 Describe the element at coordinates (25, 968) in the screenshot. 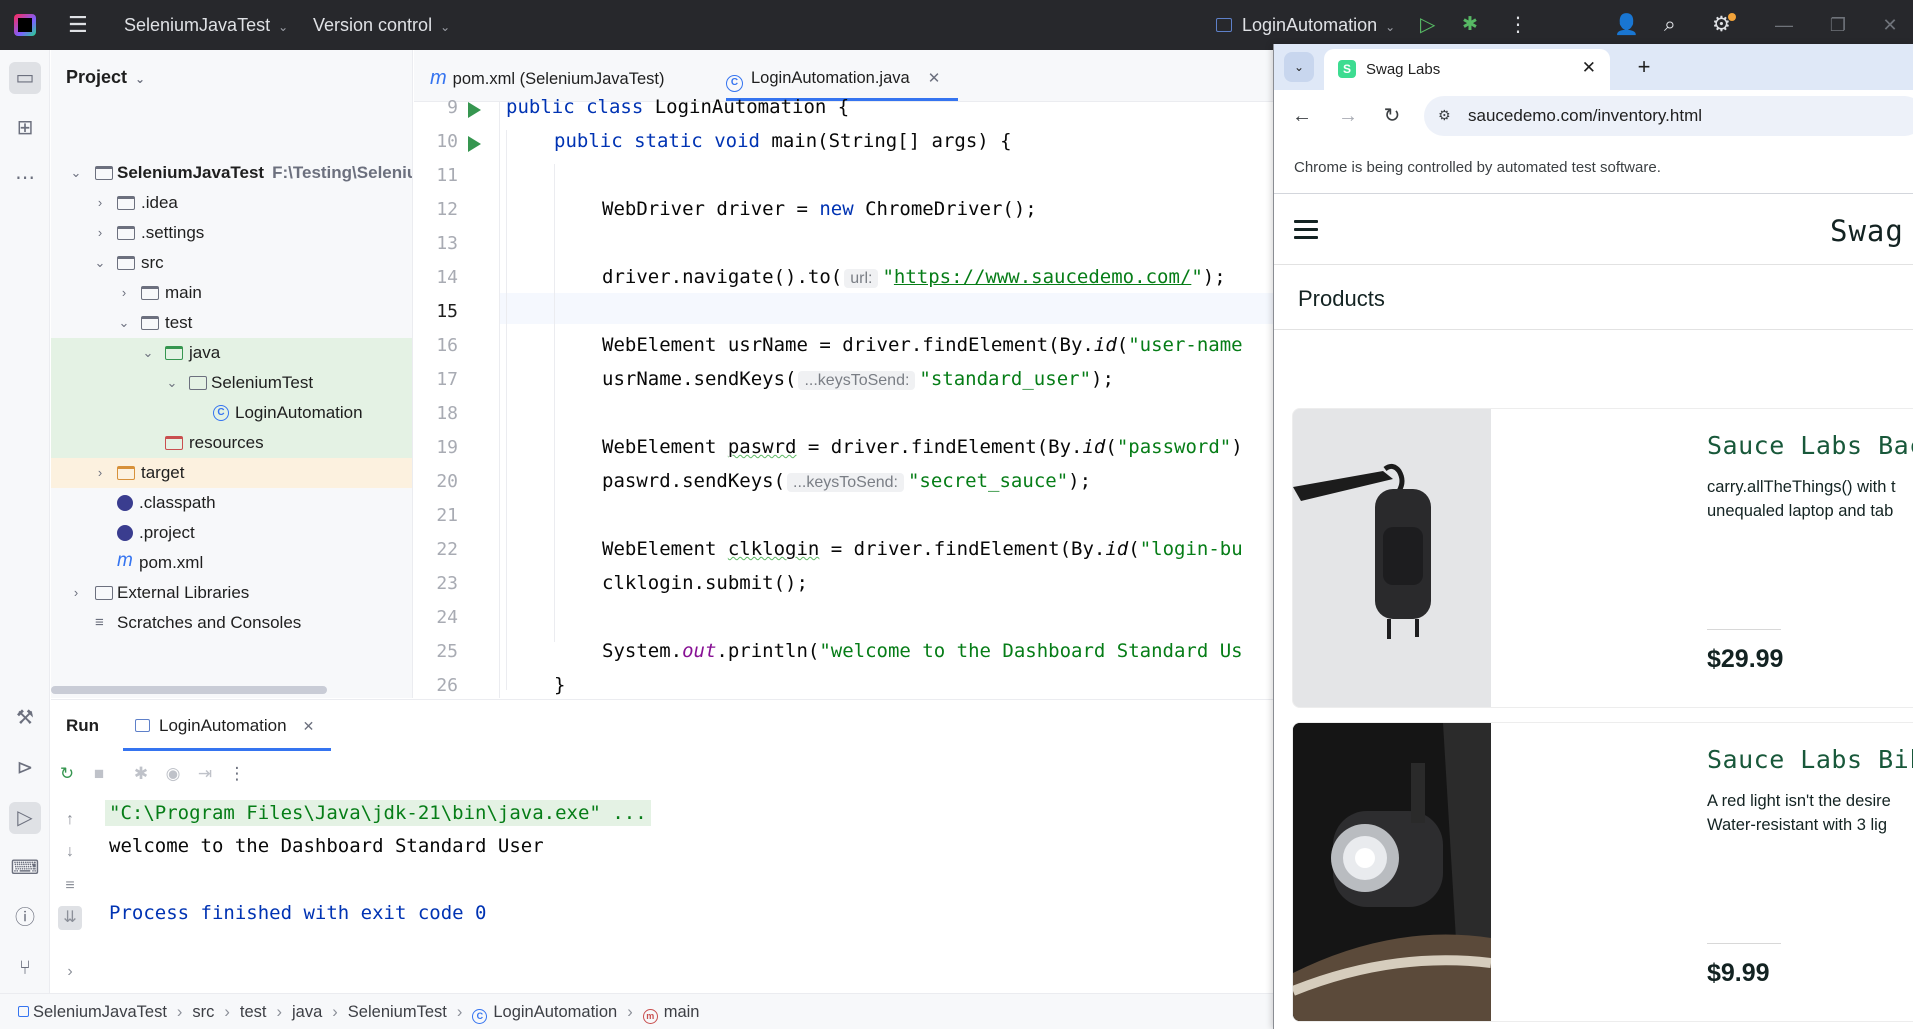

I see `git-icon: ⑂` at that location.